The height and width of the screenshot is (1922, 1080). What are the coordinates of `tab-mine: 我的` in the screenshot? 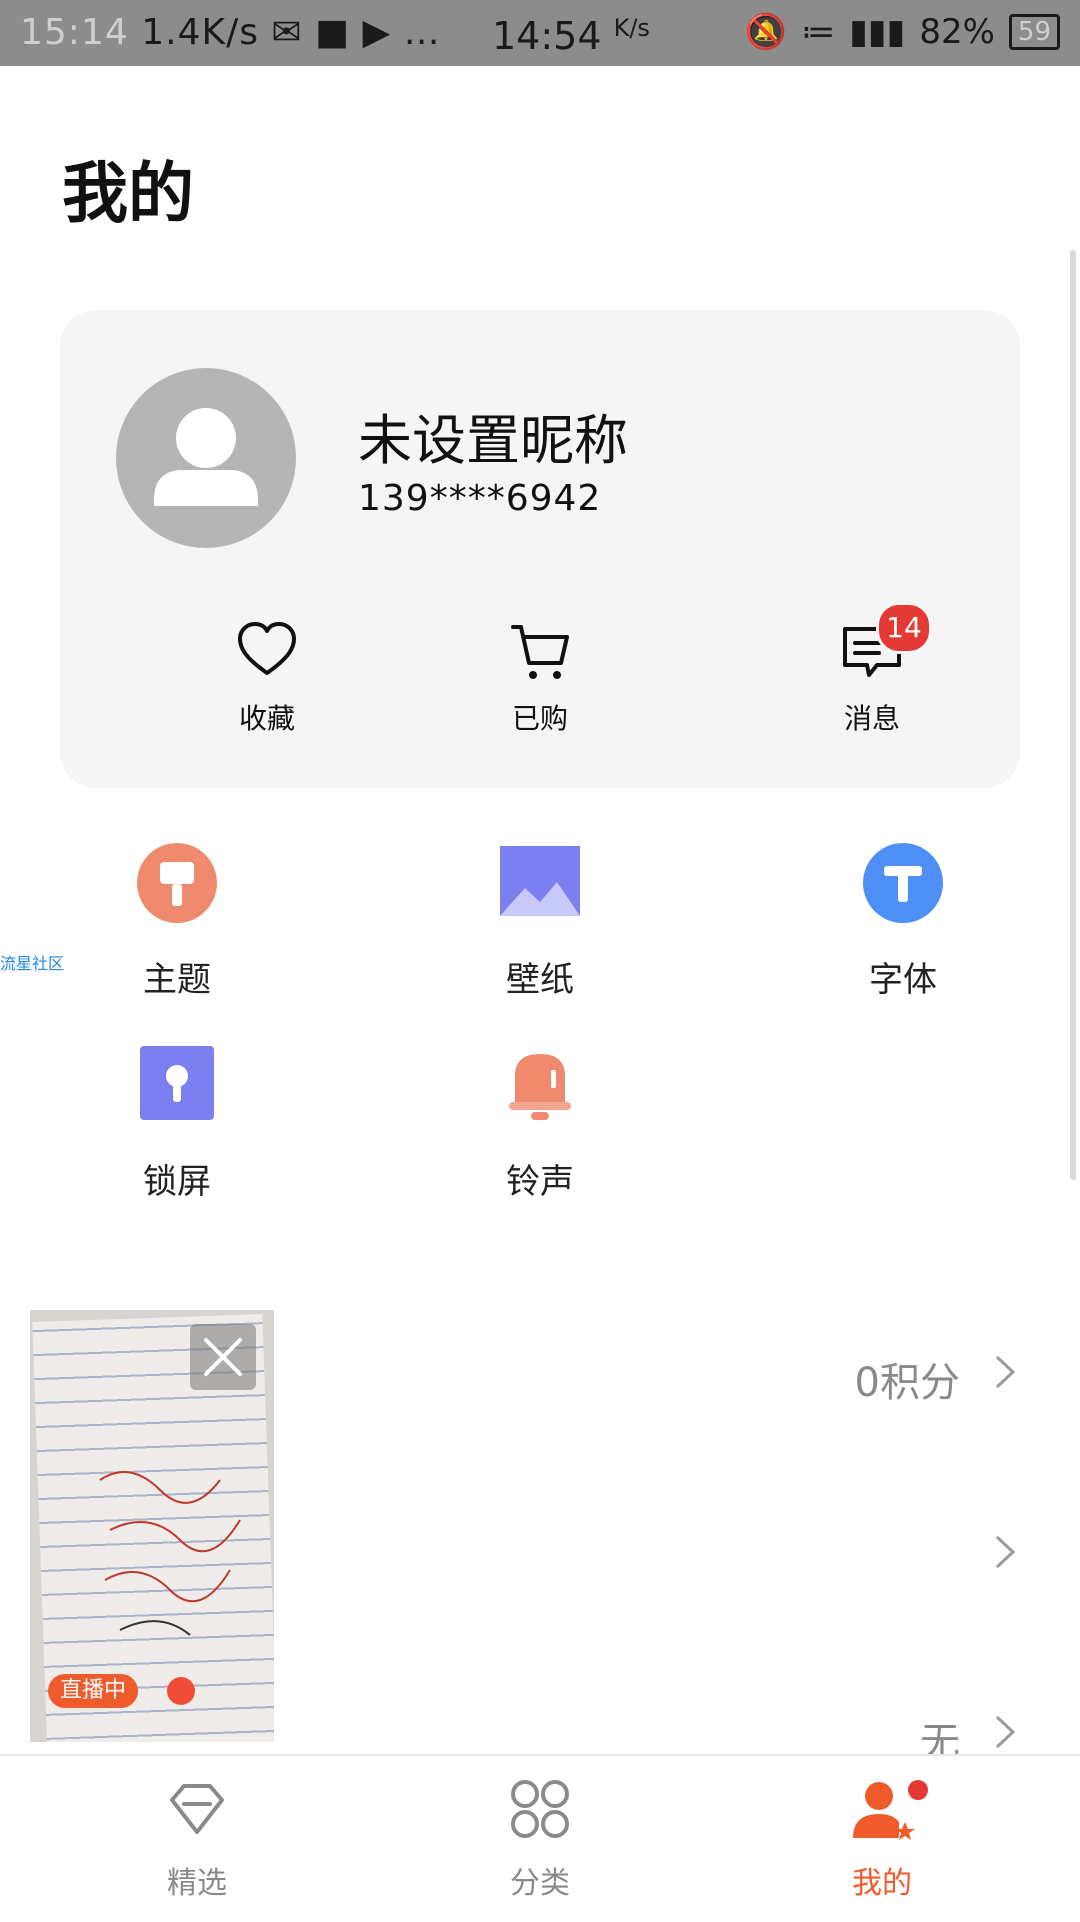 It's located at (882, 1838).